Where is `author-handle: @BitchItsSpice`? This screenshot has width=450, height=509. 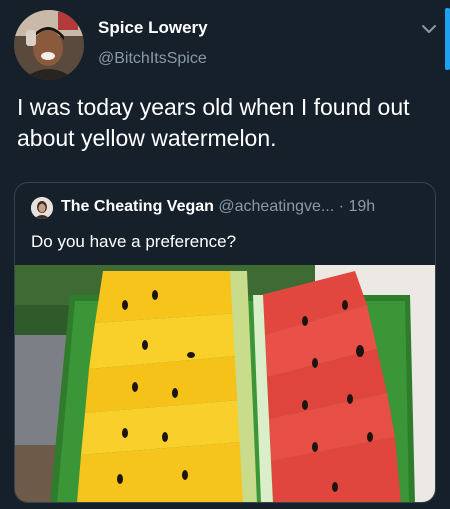
author-handle: @BitchItsSpice is located at coordinates (152, 59).